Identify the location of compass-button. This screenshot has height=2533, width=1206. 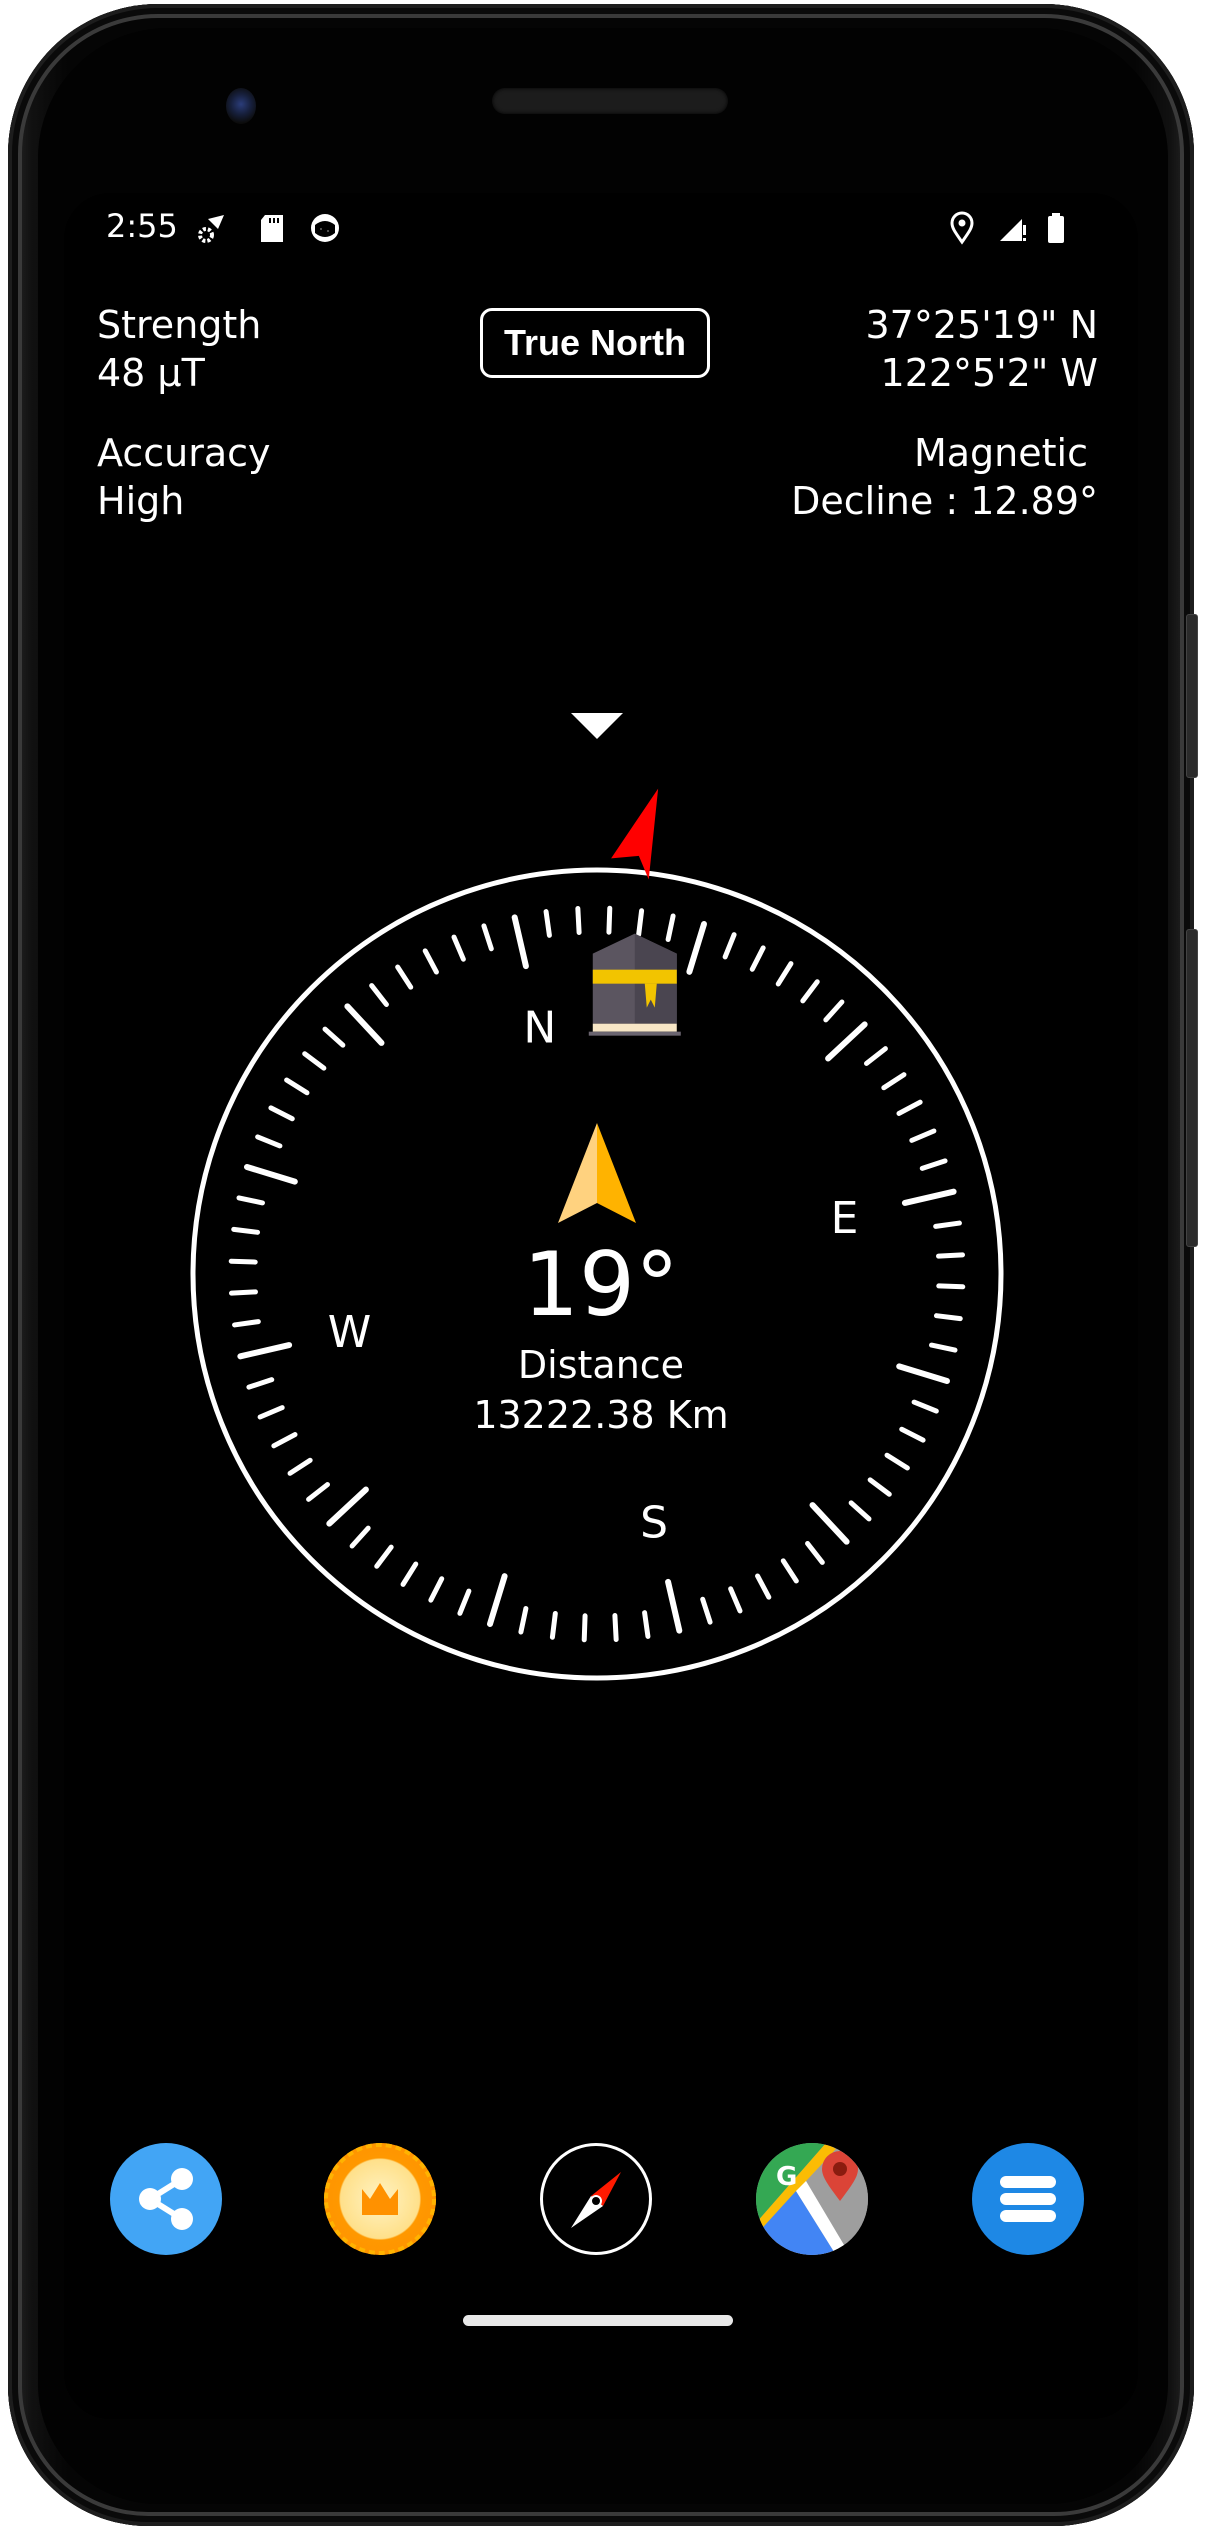
(596, 2199).